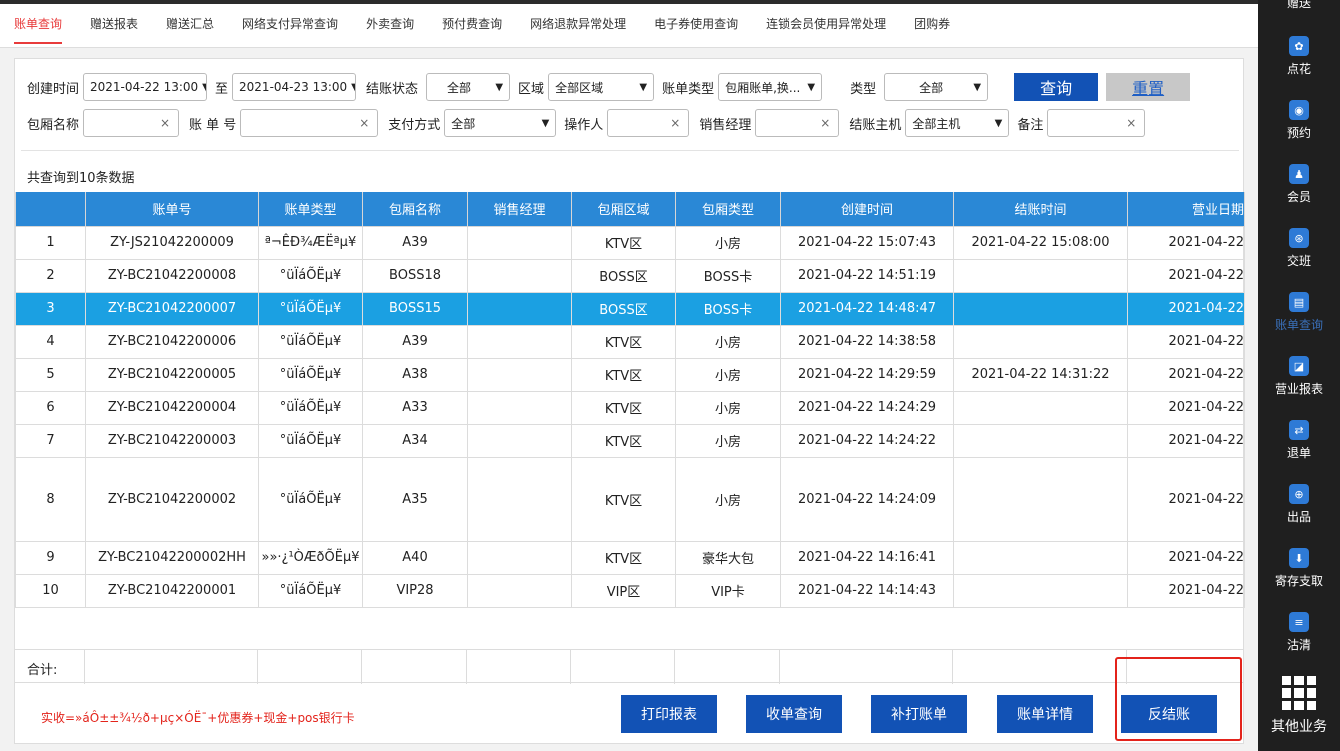 This screenshot has width=1340, height=751. What do you see at coordinates (648, 123) in the screenshot?
I see `operator-input: ×` at bounding box center [648, 123].